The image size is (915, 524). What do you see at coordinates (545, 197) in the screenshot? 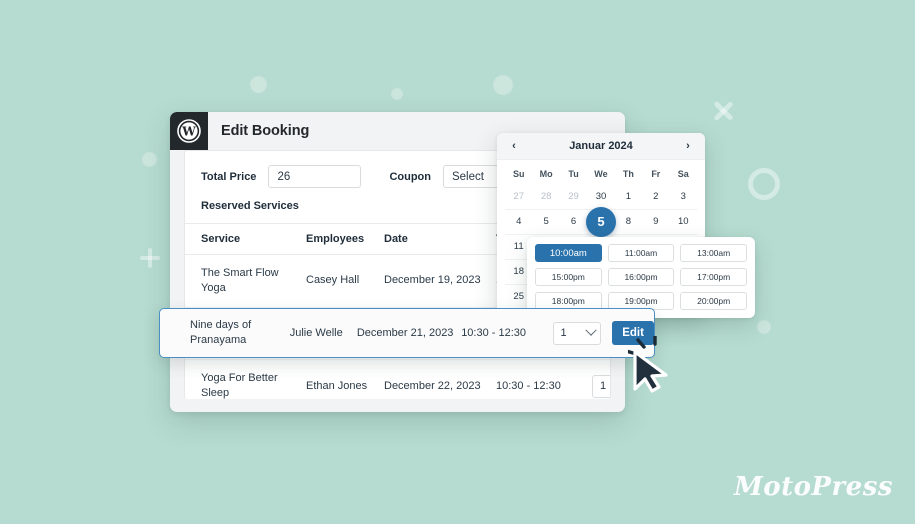
I see `calendar-day: 28` at bounding box center [545, 197].